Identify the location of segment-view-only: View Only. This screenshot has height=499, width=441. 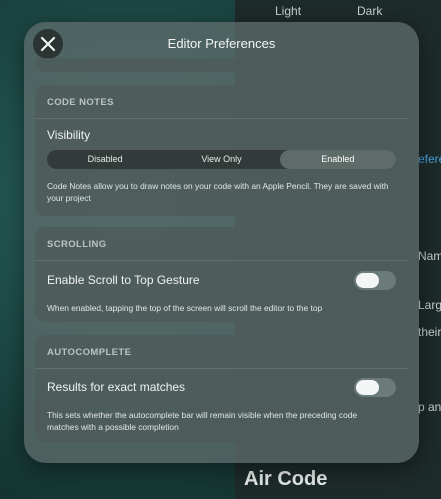
(221, 159).